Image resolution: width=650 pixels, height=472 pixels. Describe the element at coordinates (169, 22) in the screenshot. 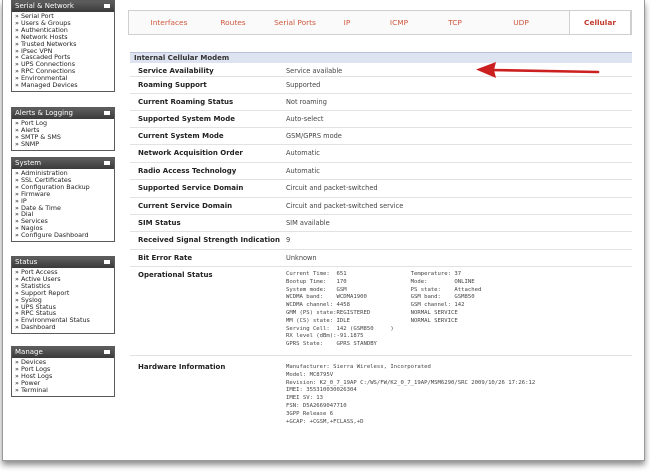

I see `tab-interfaces: Interfaces` at that location.